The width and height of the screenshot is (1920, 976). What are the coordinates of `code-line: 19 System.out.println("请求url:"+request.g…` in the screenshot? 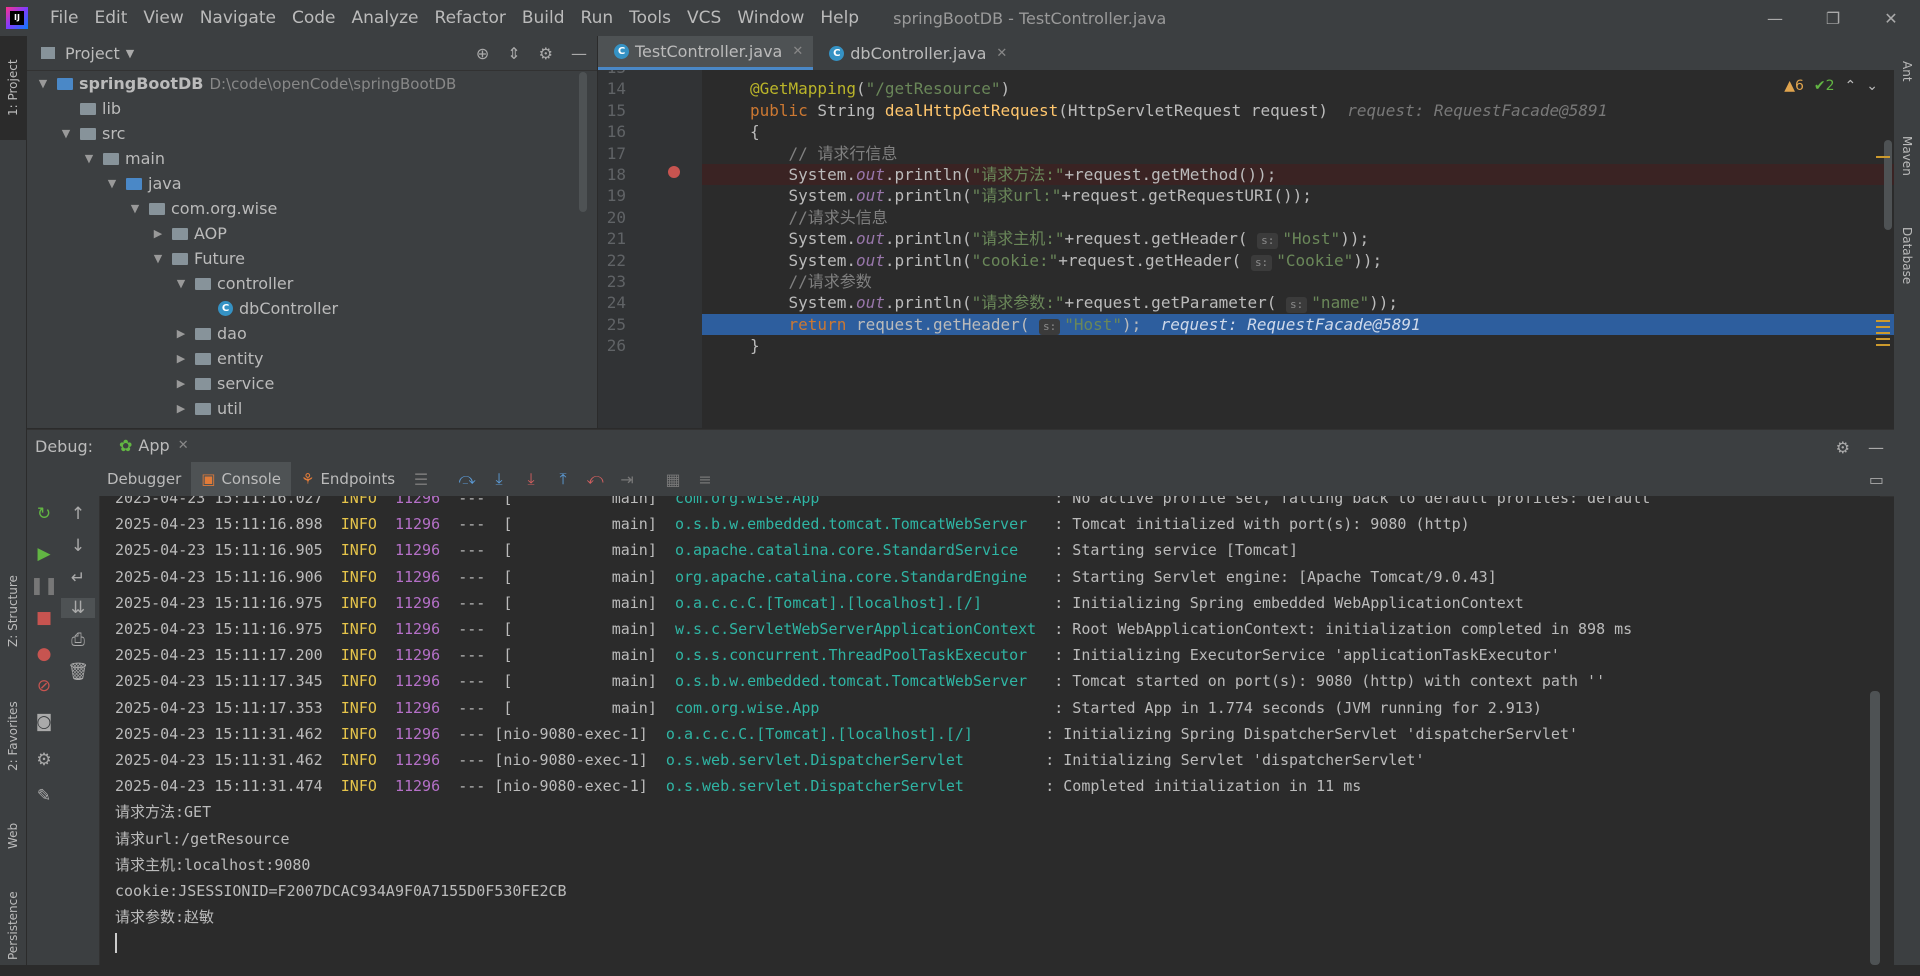 It's located at (1246, 195).